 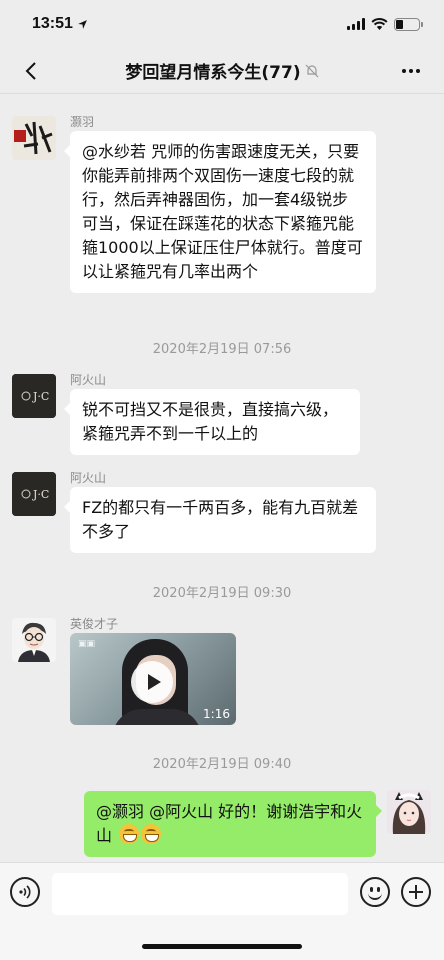 I want to click on girl-photo-avatar-icon, so click(x=409, y=812).